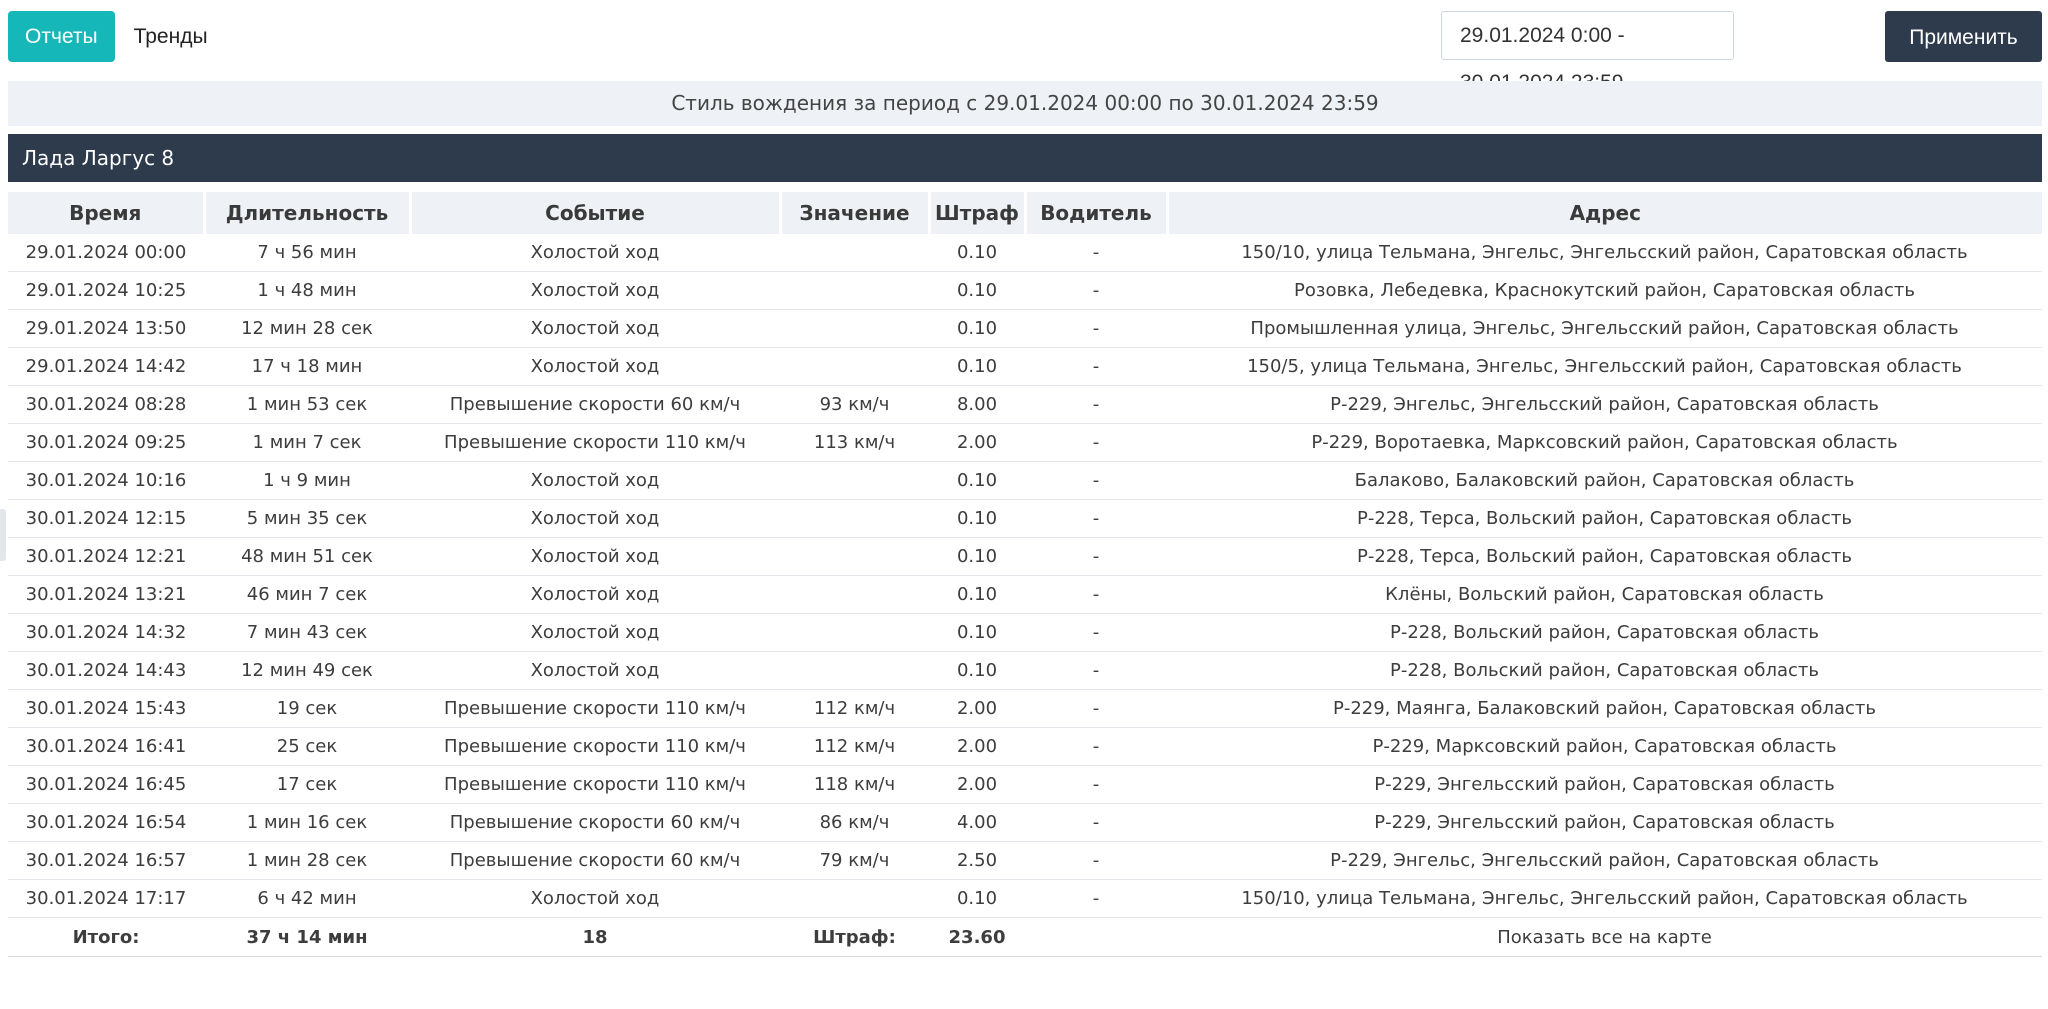  I want to click on cell-duration: 7 ч 56 мин, so click(307, 253).